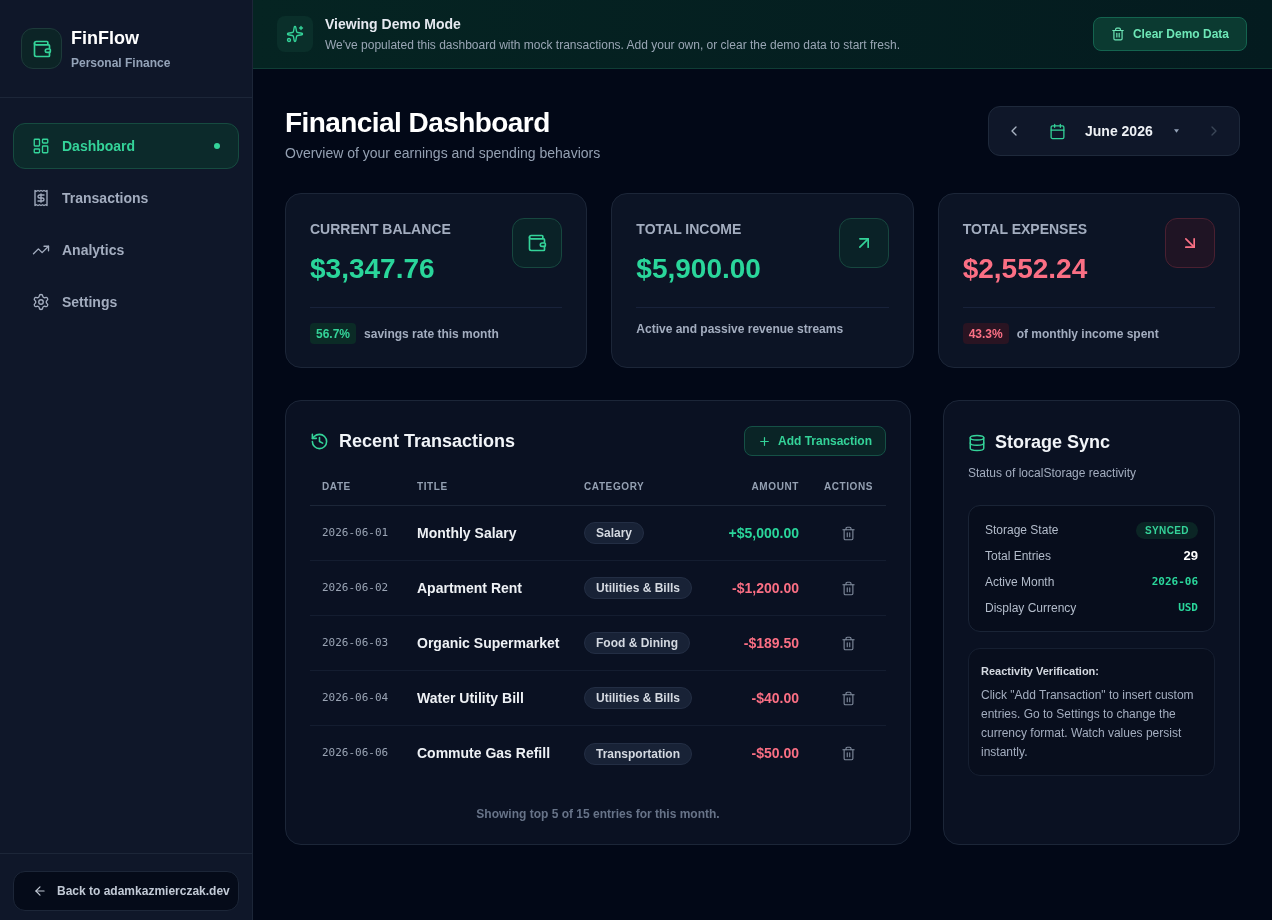  Describe the element at coordinates (638, 753) in the screenshot. I see `category-tag: Transportation` at that location.